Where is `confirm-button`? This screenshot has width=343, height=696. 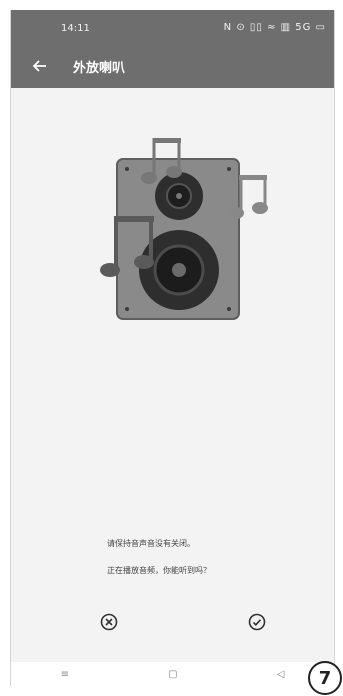 confirm-button is located at coordinates (257, 622).